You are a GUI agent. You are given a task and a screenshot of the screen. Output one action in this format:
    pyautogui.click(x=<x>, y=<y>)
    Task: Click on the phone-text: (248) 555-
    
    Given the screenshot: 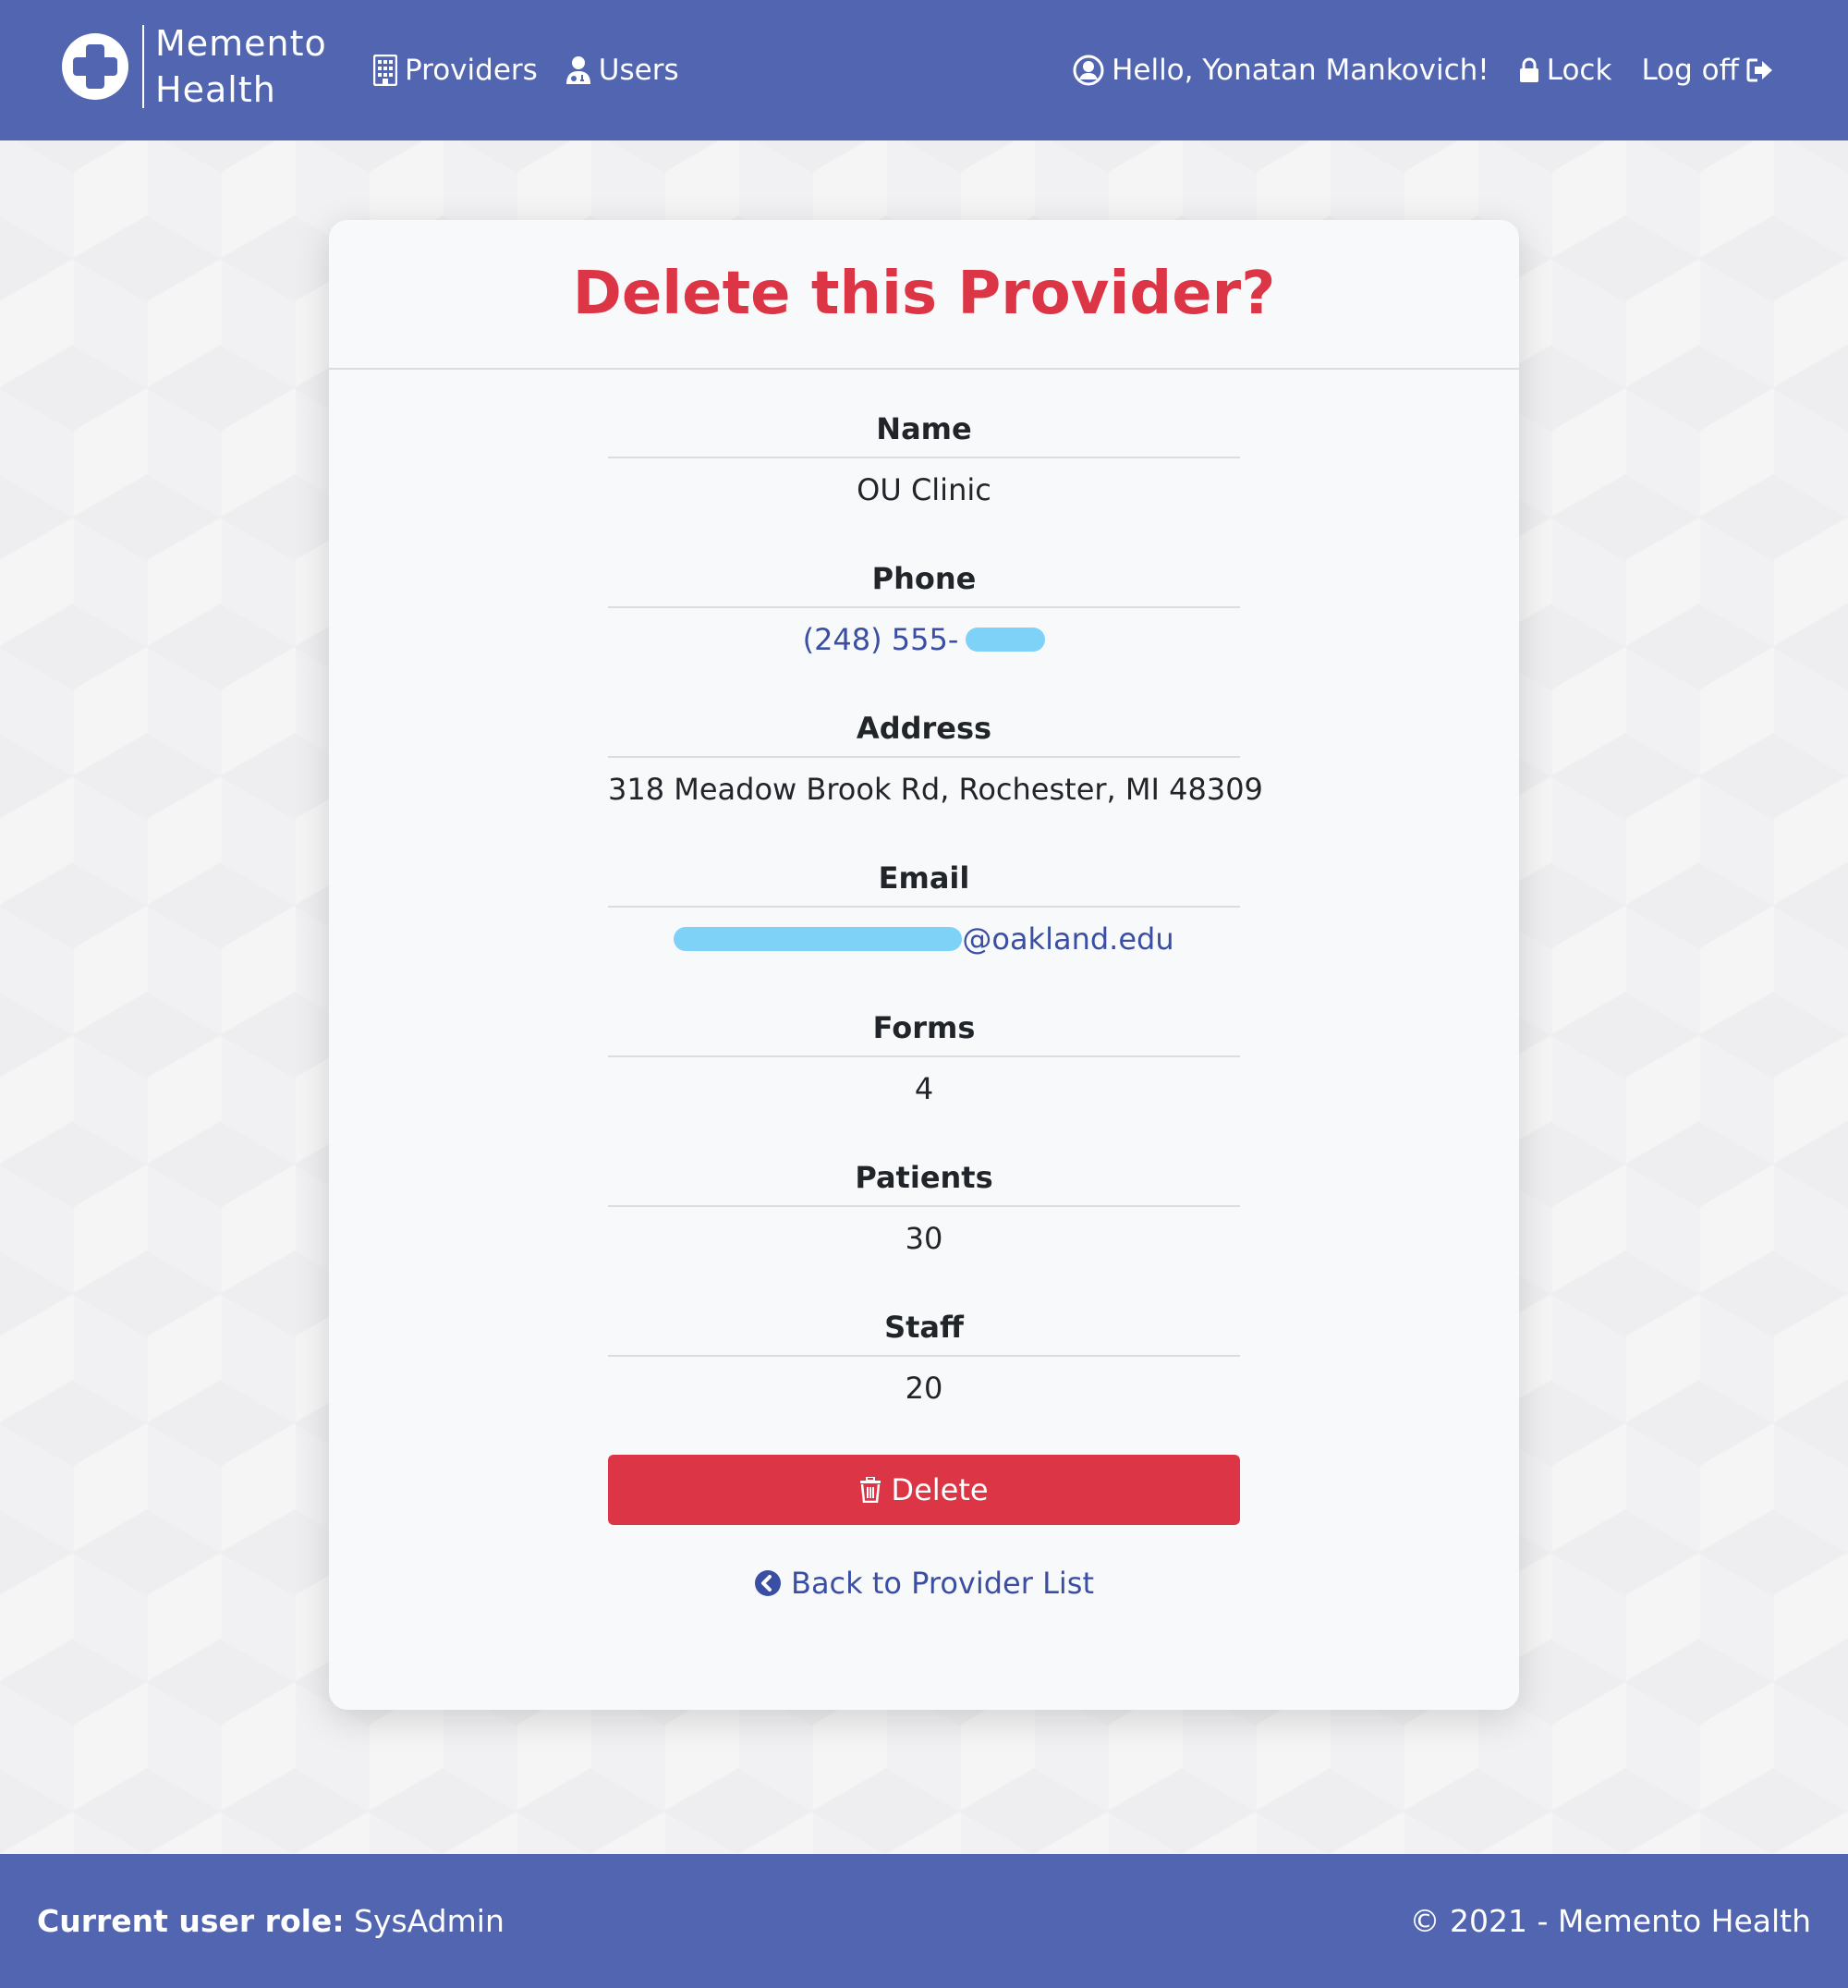 What is the action you would take?
    pyautogui.click(x=881, y=640)
    